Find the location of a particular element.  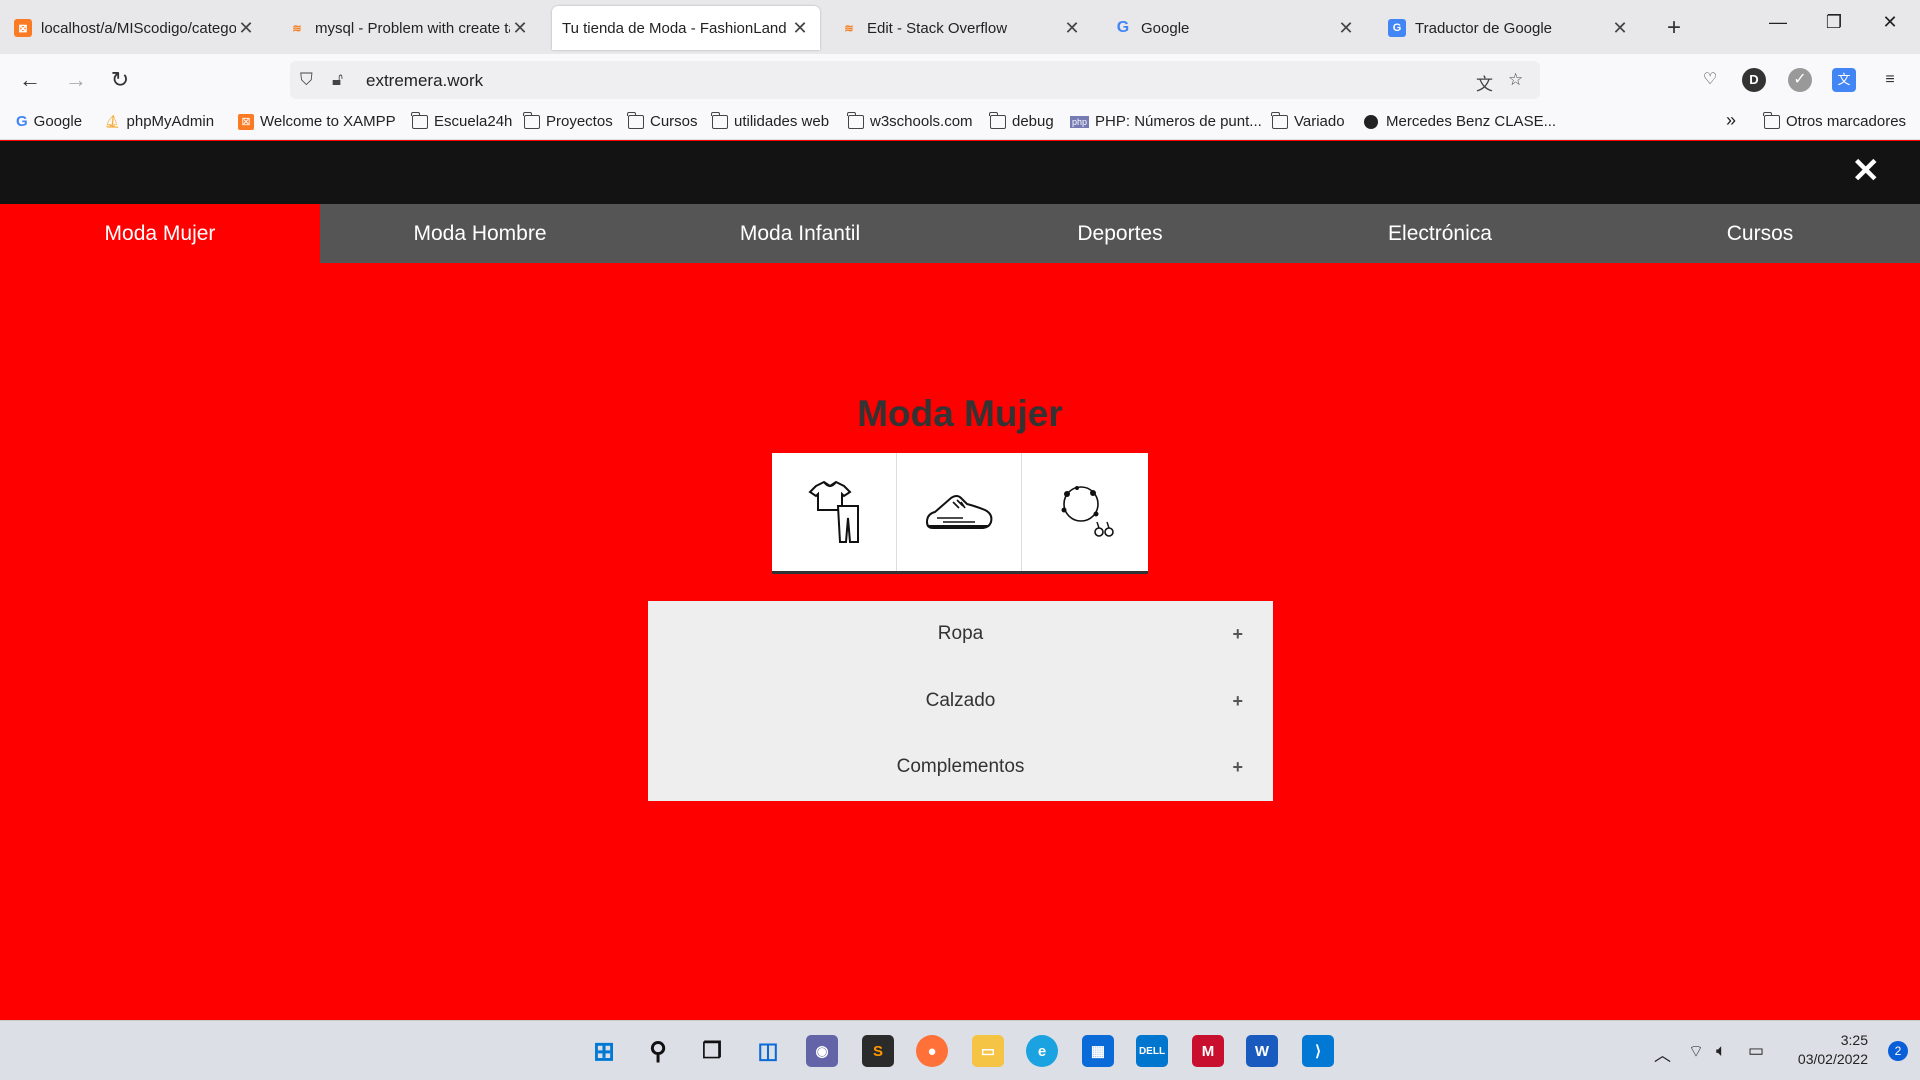

bookmark-star-icon: ☆ is located at coordinates (1515, 80).